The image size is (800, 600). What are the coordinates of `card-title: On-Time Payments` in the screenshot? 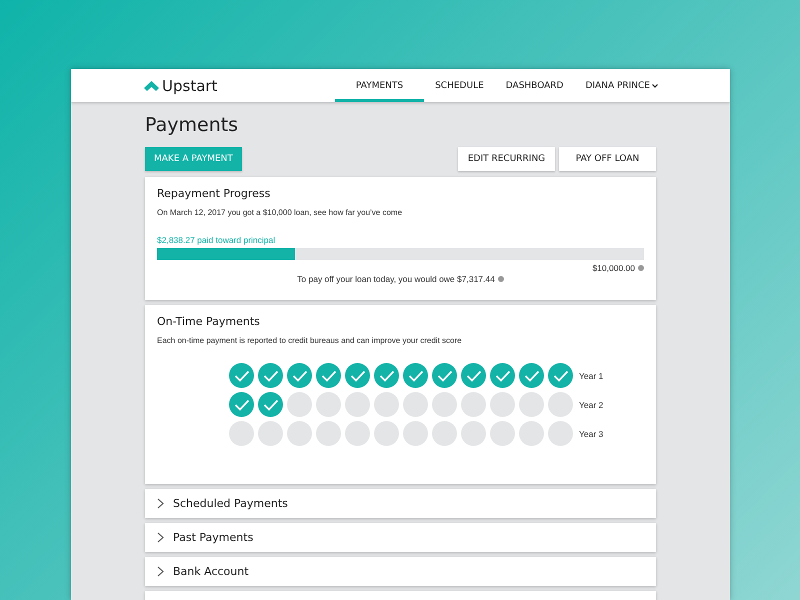 It's located at (209, 321).